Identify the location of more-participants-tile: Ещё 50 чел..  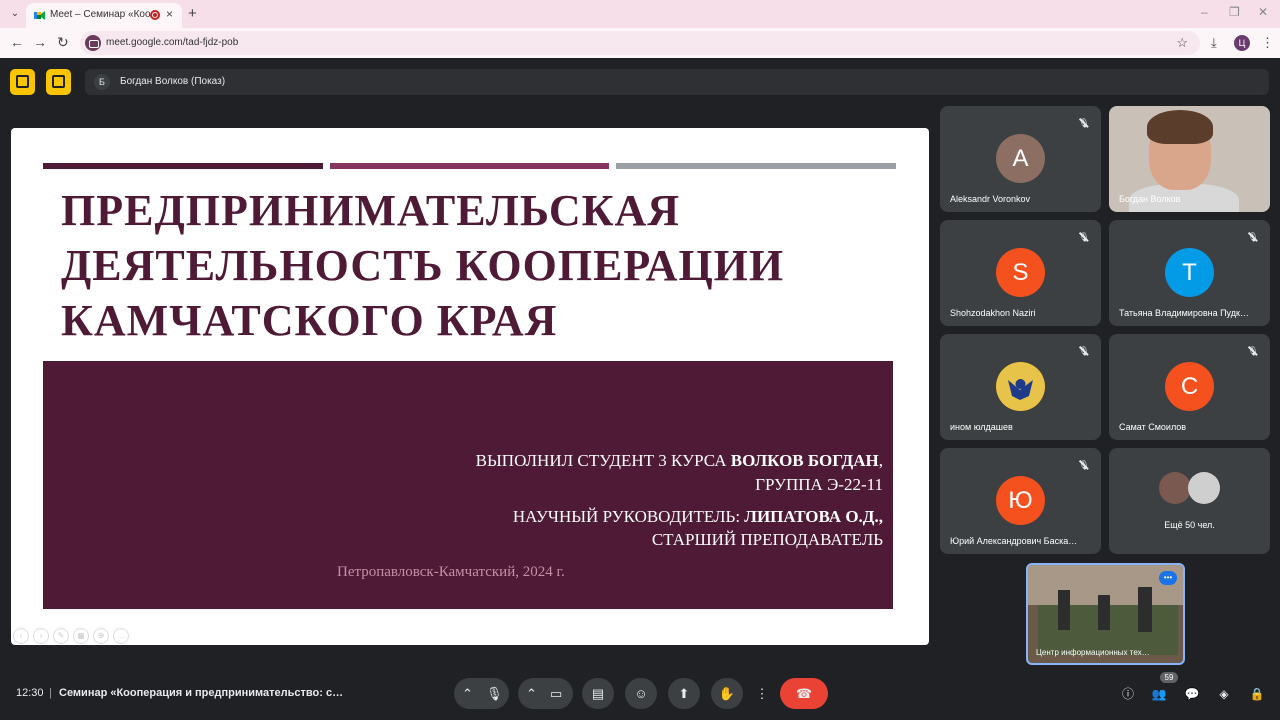
(1189, 501).